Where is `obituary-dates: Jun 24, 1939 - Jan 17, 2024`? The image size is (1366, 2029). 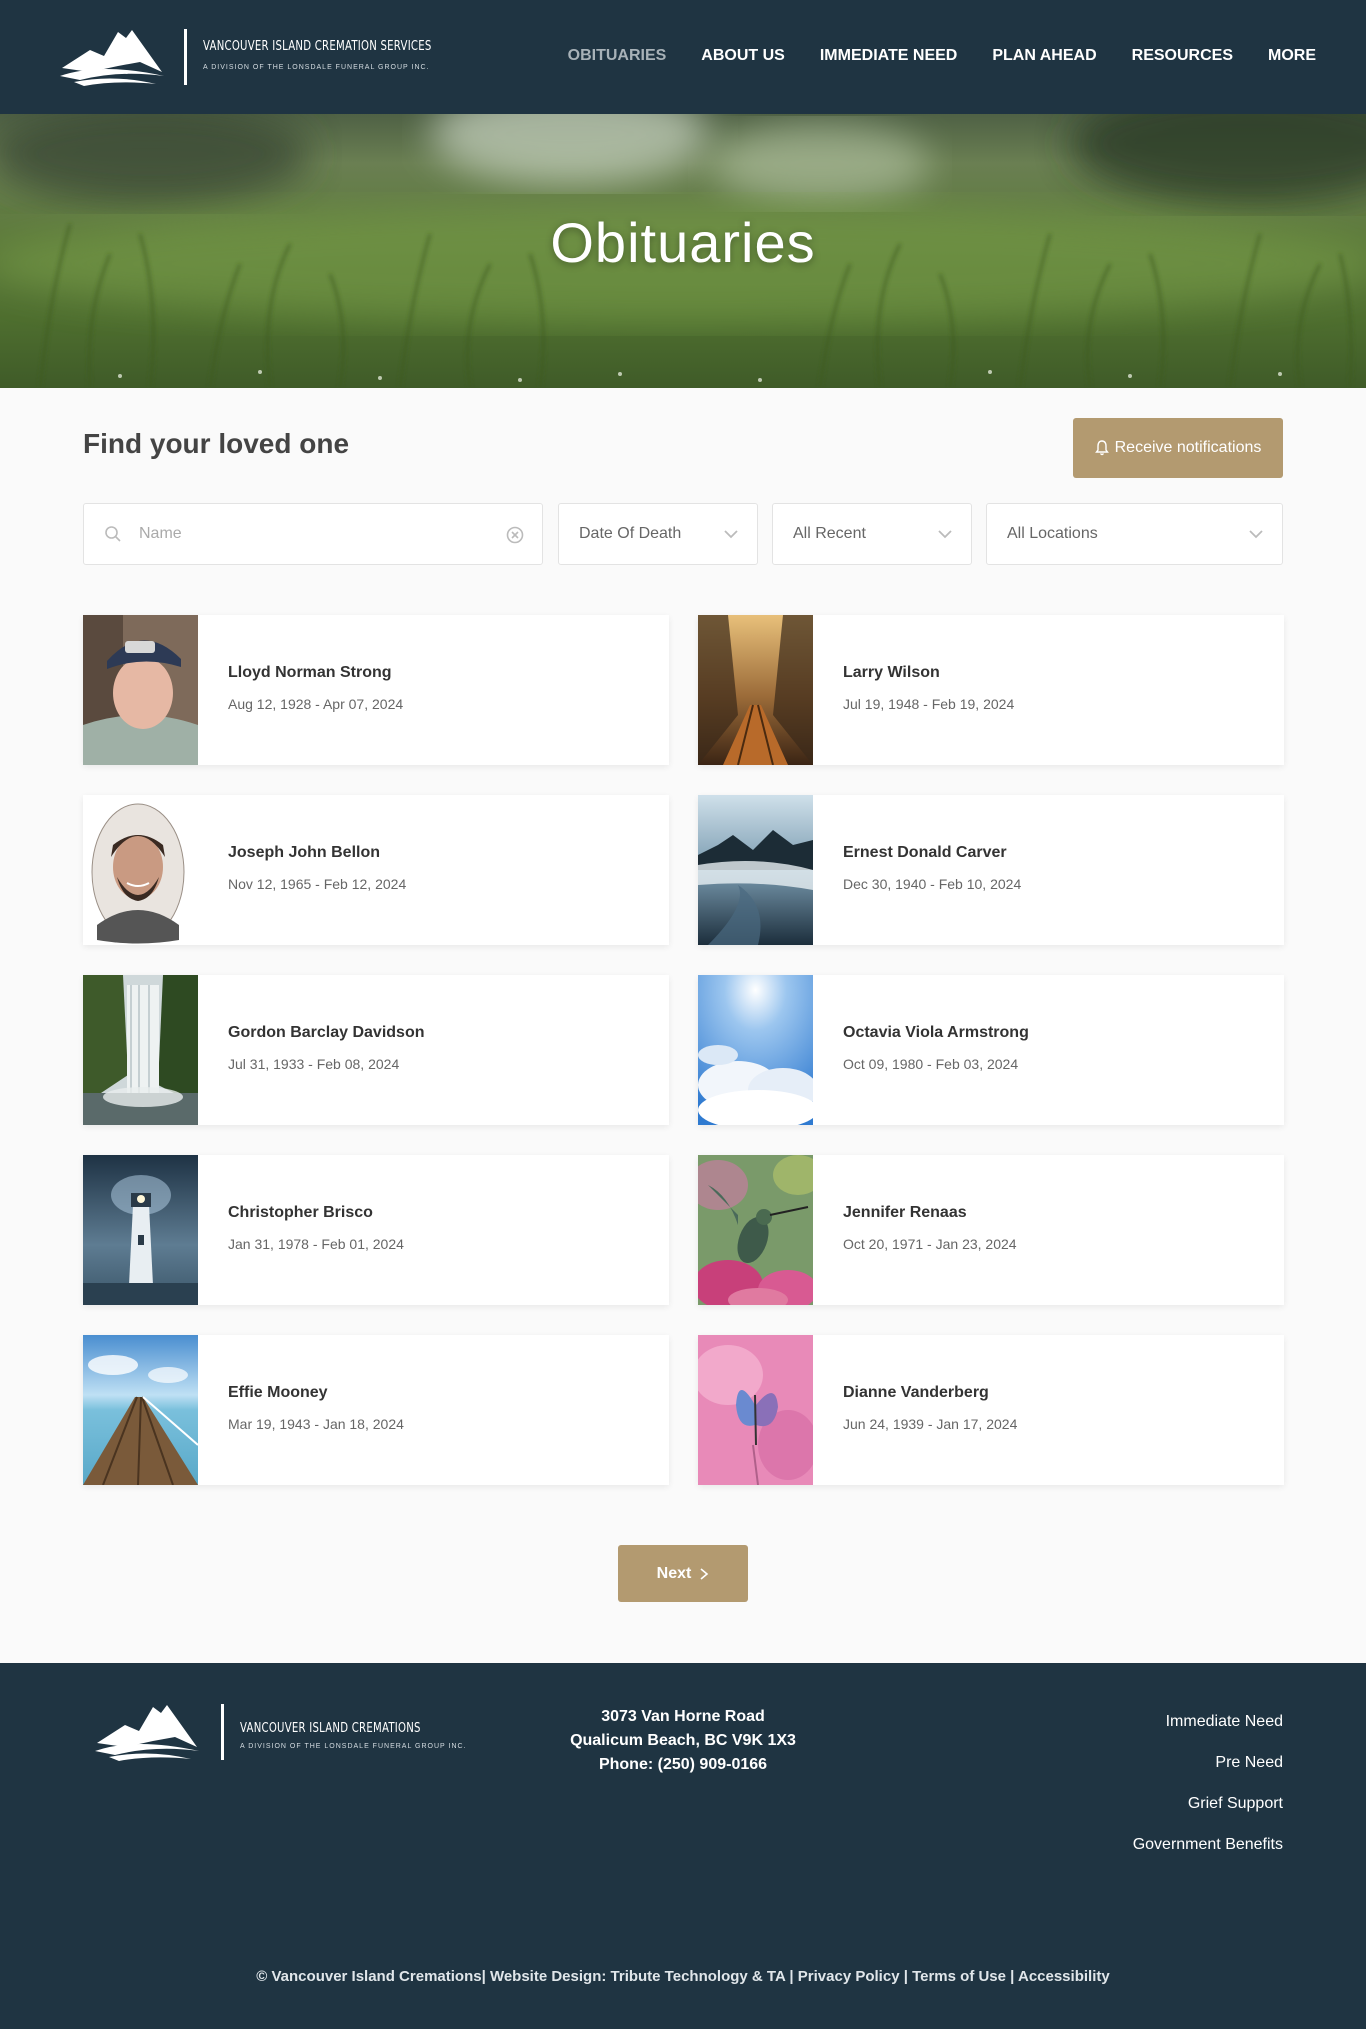 obituary-dates: Jun 24, 1939 - Jan 17, 2024 is located at coordinates (930, 1424).